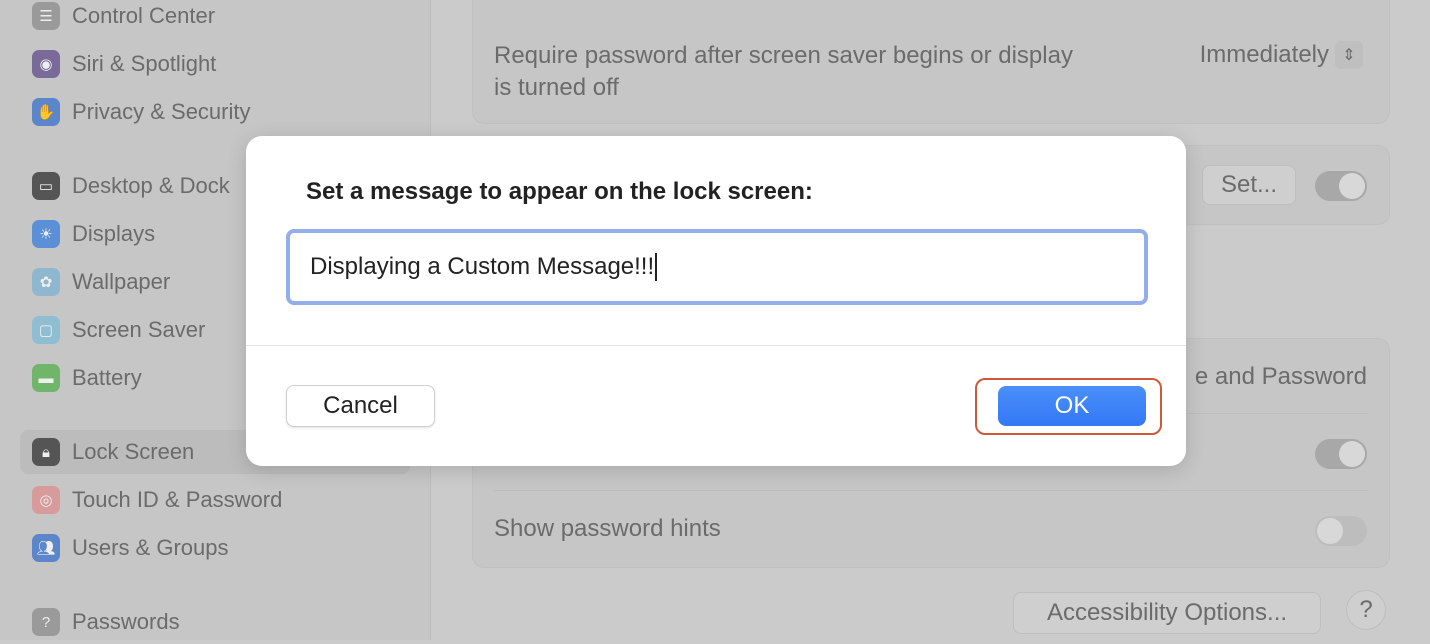 Image resolution: width=1430 pixels, height=644 pixels. Describe the element at coordinates (144, 63) in the screenshot. I see `sidebar-item-label: Siri & Spotlight` at that location.